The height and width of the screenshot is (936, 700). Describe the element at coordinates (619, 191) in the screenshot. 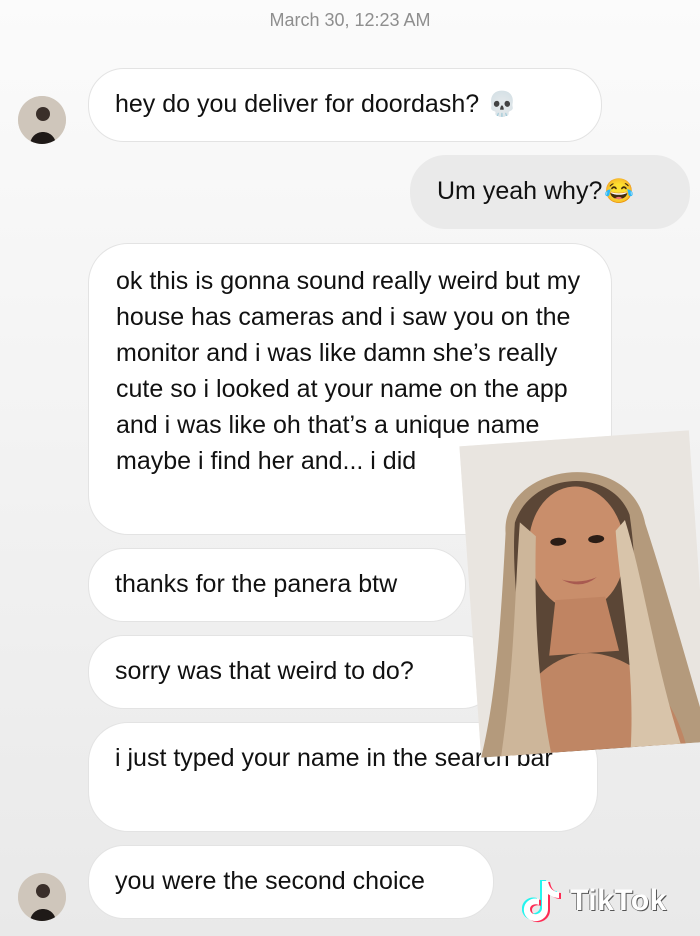

I see `laughing-emoji: 😂` at that location.